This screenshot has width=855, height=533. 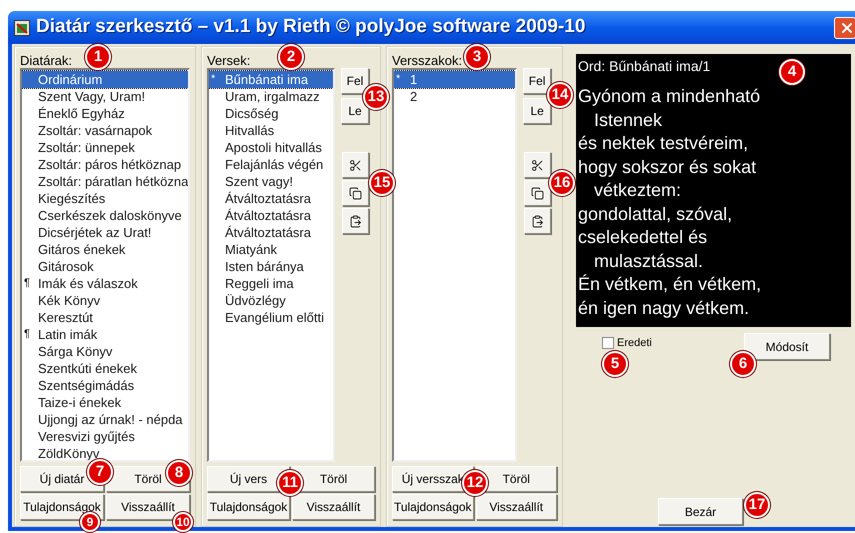 I want to click on preview-line: Istennek, so click(x=628, y=120).